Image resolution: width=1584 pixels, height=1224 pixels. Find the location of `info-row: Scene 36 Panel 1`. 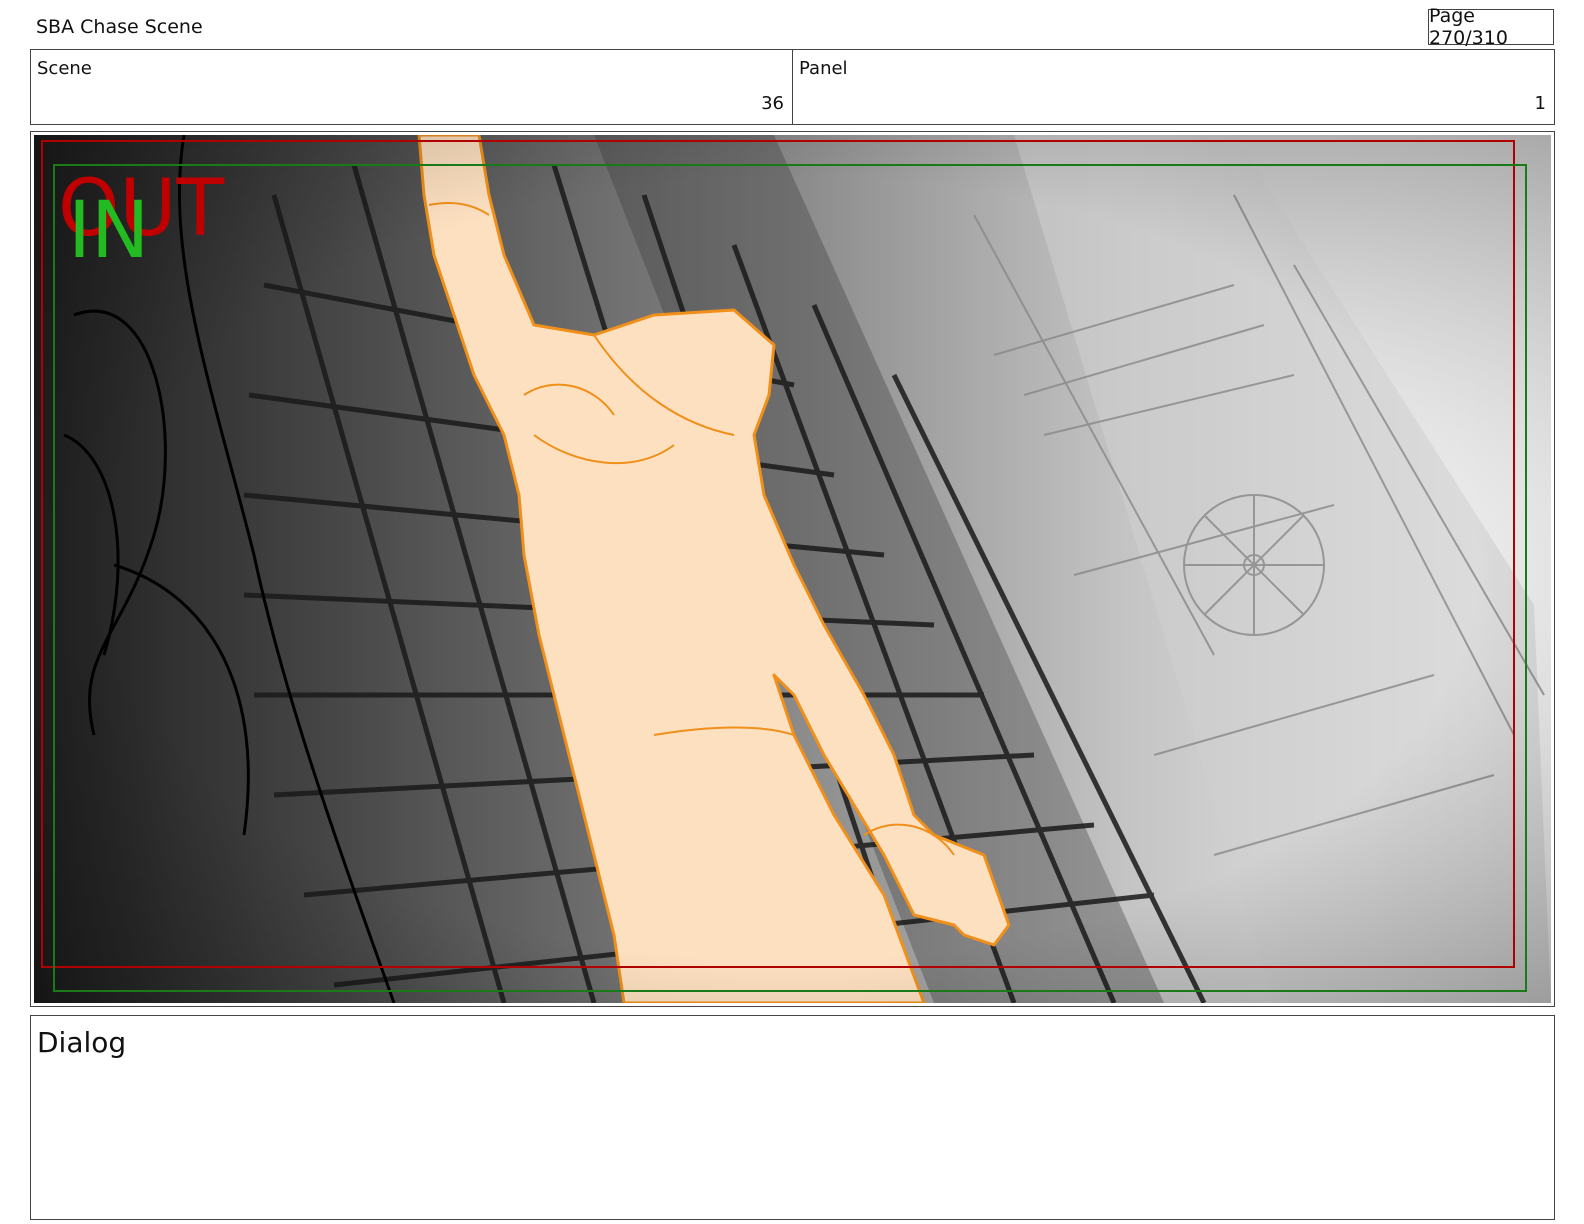

info-row: Scene 36 Panel 1 is located at coordinates (792, 87).